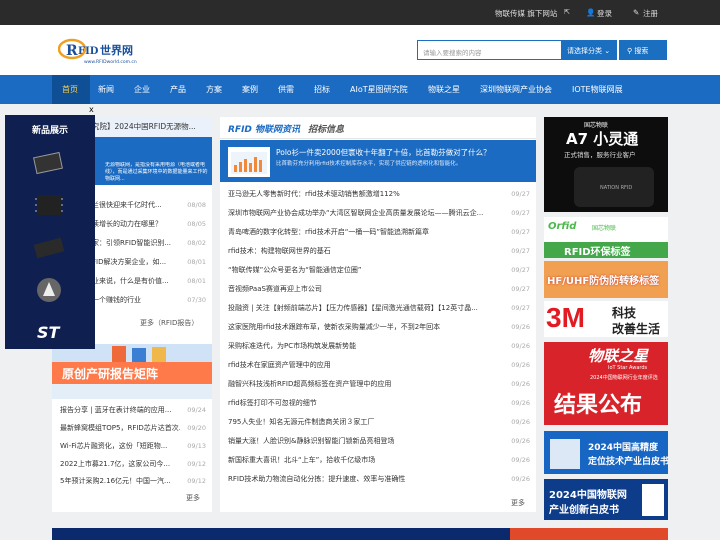  Describe the element at coordinates (379, 251) in the screenshot. I see `news-row: rfid技术：构建物联网世界的基石 09/27` at that location.